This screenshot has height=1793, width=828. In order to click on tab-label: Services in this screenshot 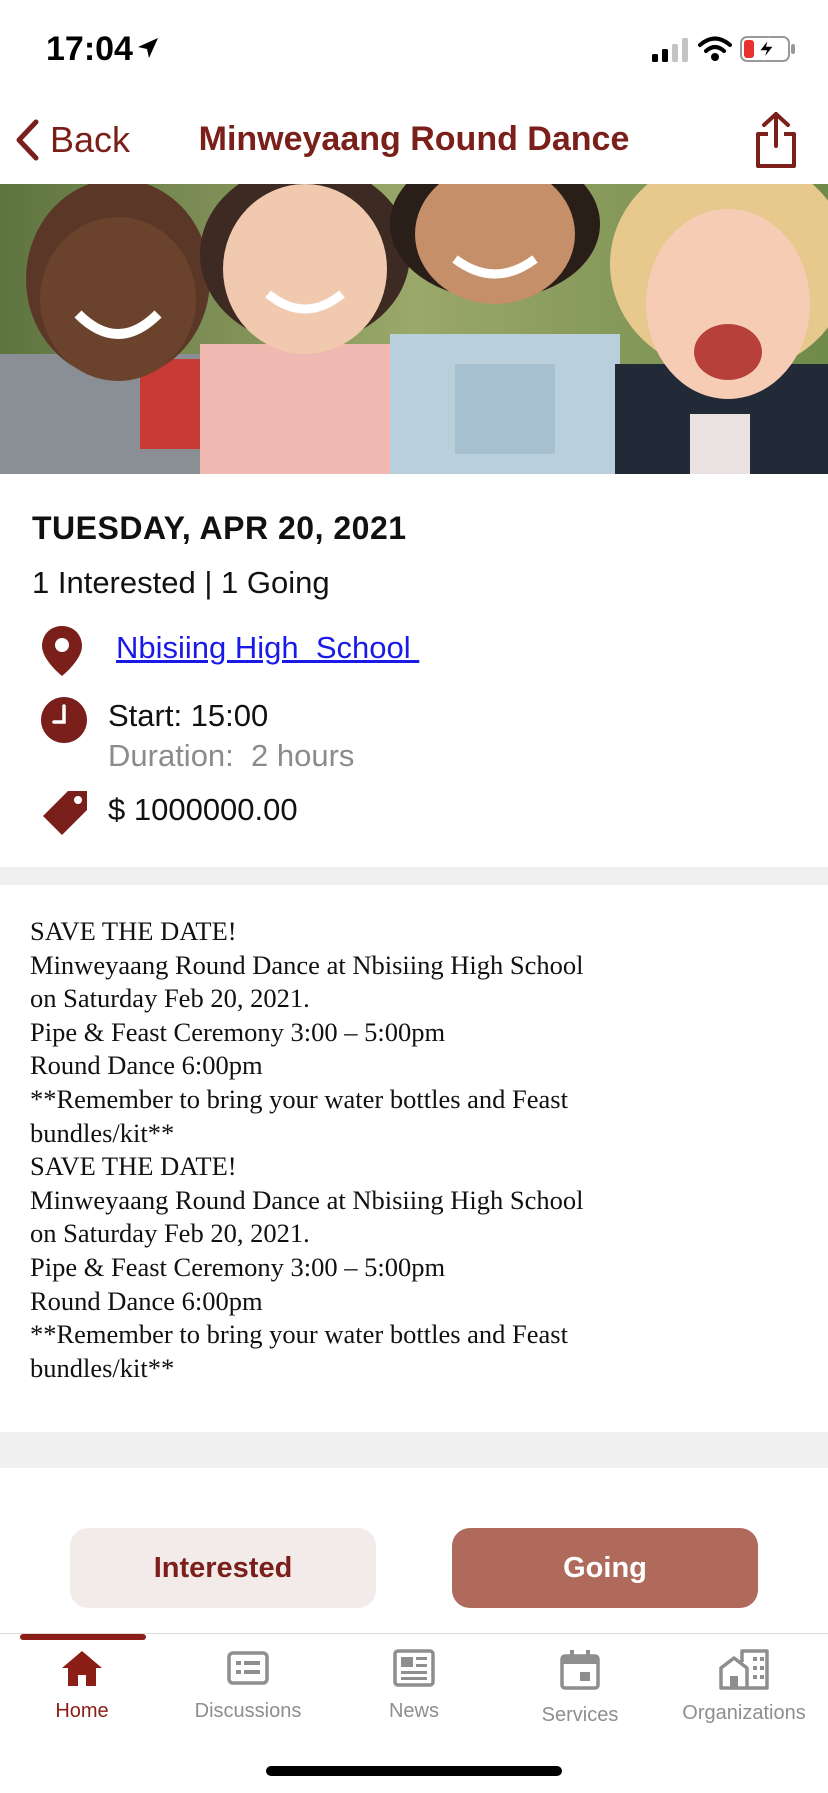, I will do `click(580, 1715)`.